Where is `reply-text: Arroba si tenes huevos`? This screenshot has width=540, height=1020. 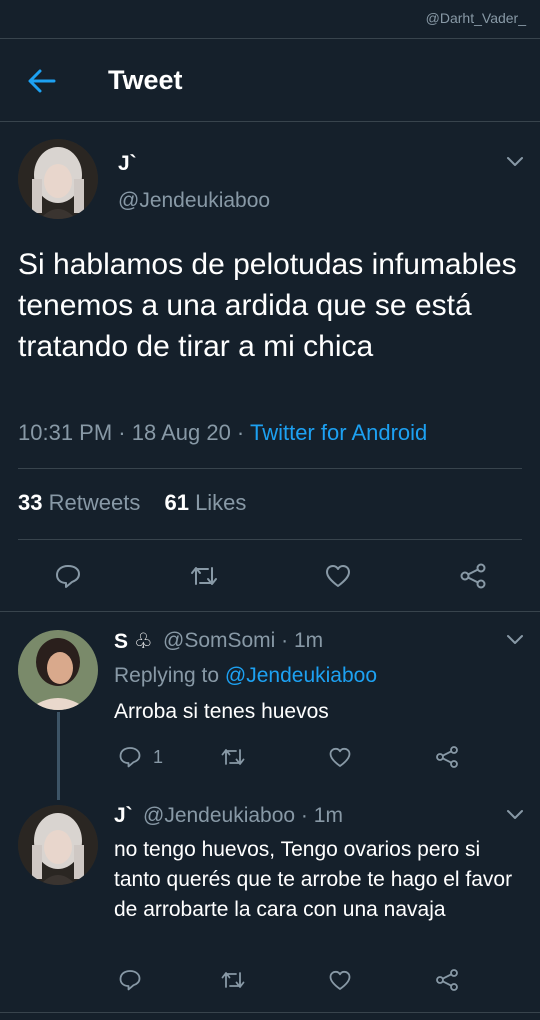
reply-text: Arroba si tenes huevos is located at coordinates (221, 711).